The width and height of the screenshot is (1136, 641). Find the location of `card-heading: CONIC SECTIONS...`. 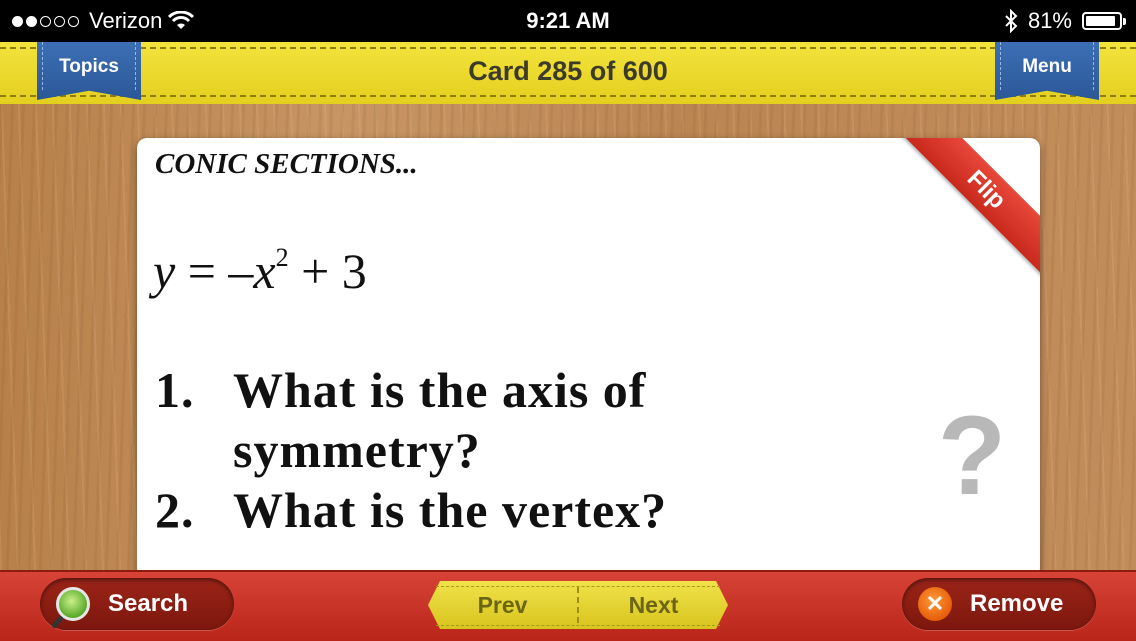

card-heading: CONIC SECTIONS... is located at coordinates (286, 164).